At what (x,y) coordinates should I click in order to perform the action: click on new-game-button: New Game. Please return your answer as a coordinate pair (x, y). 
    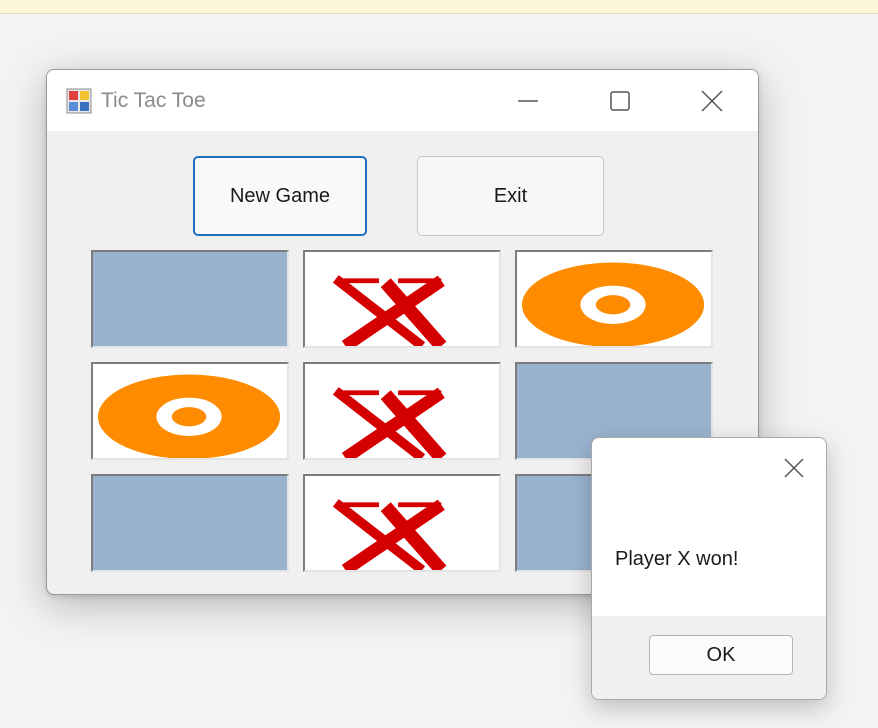
    Looking at the image, I should click on (280, 196).